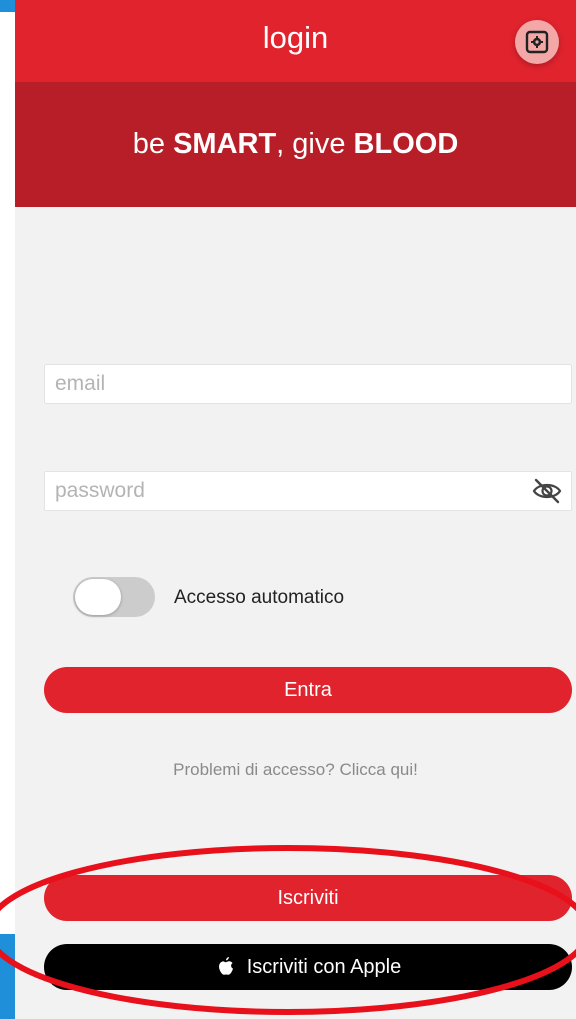 The height and width of the screenshot is (1019, 576). I want to click on apple-register-button: Iscriviti con Apple, so click(308, 967).